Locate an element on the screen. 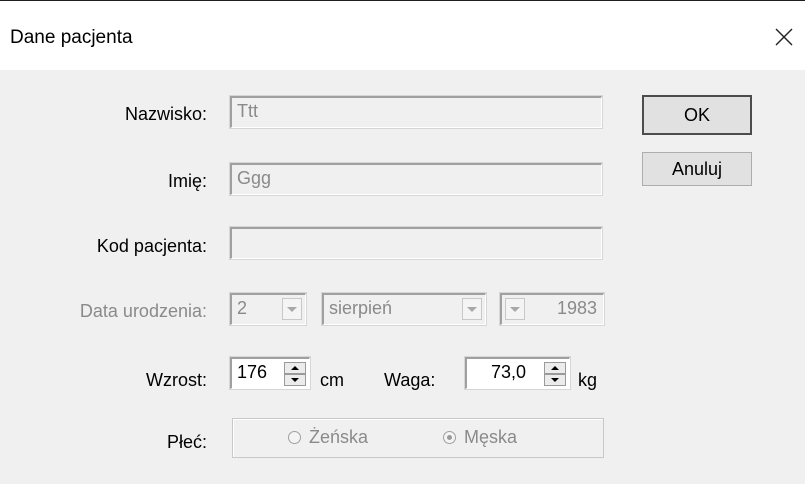 The width and height of the screenshot is (805, 484). weight-stepper is located at coordinates (555, 374).